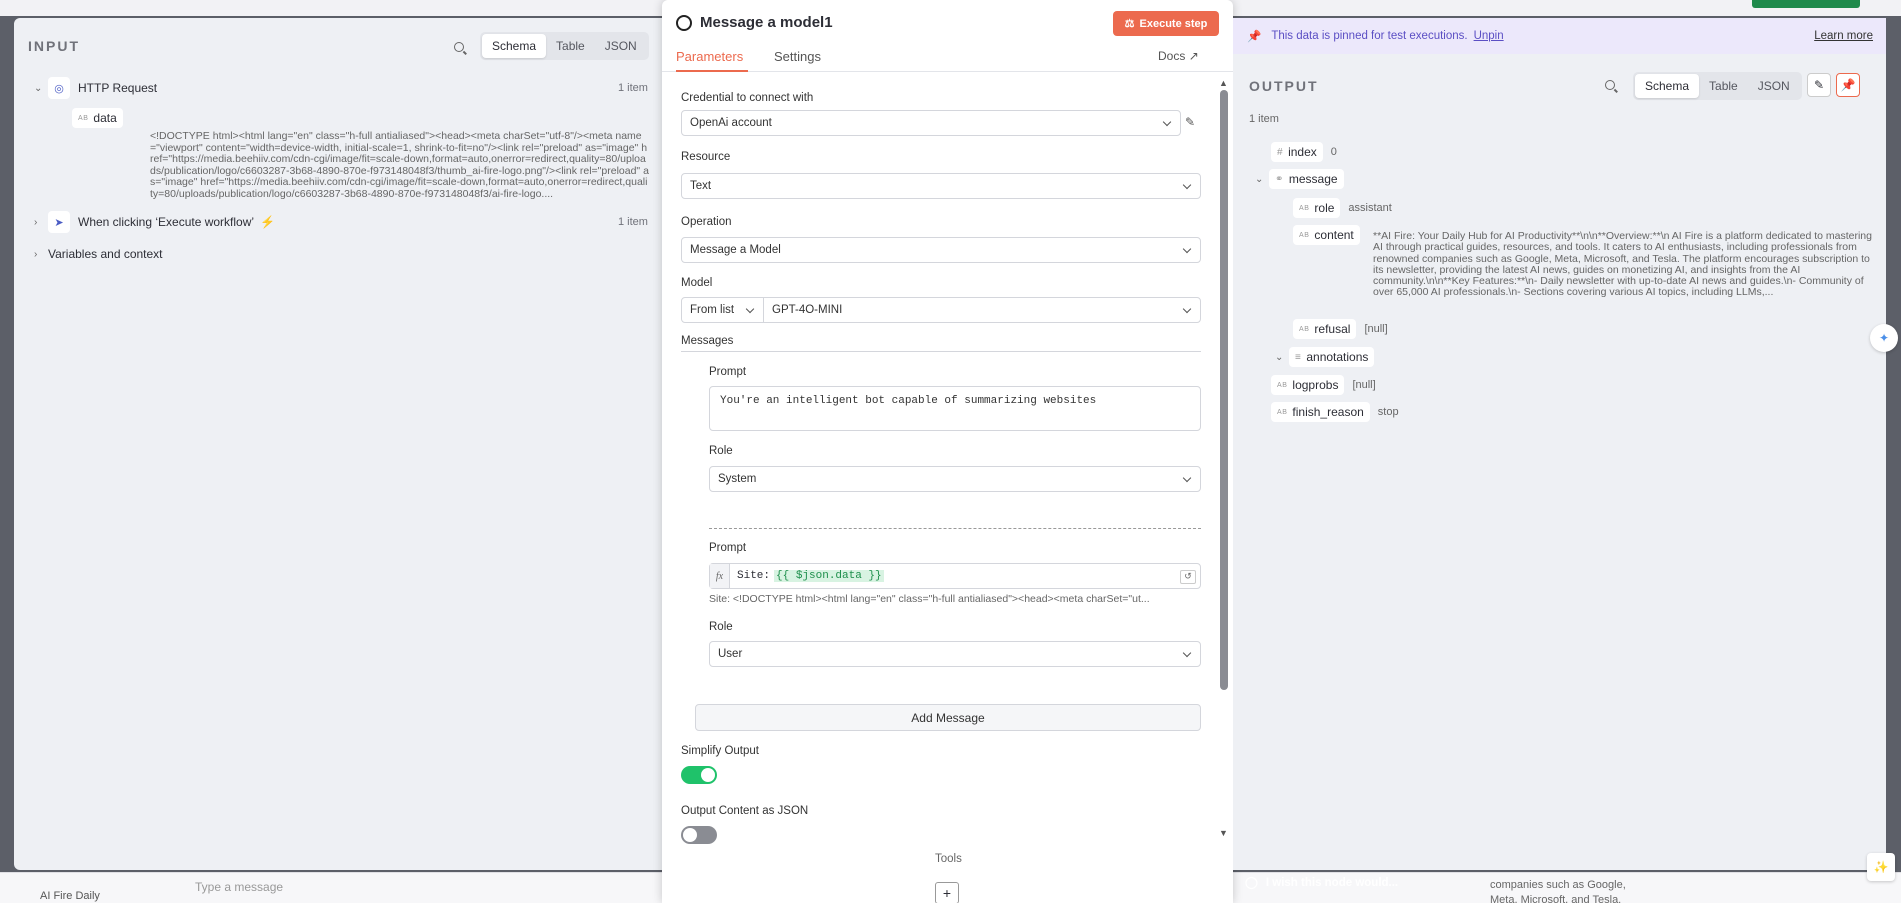 The height and width of the screenshot is (903, 1901). I want to click on data-key-label: data, so click(105, 118).